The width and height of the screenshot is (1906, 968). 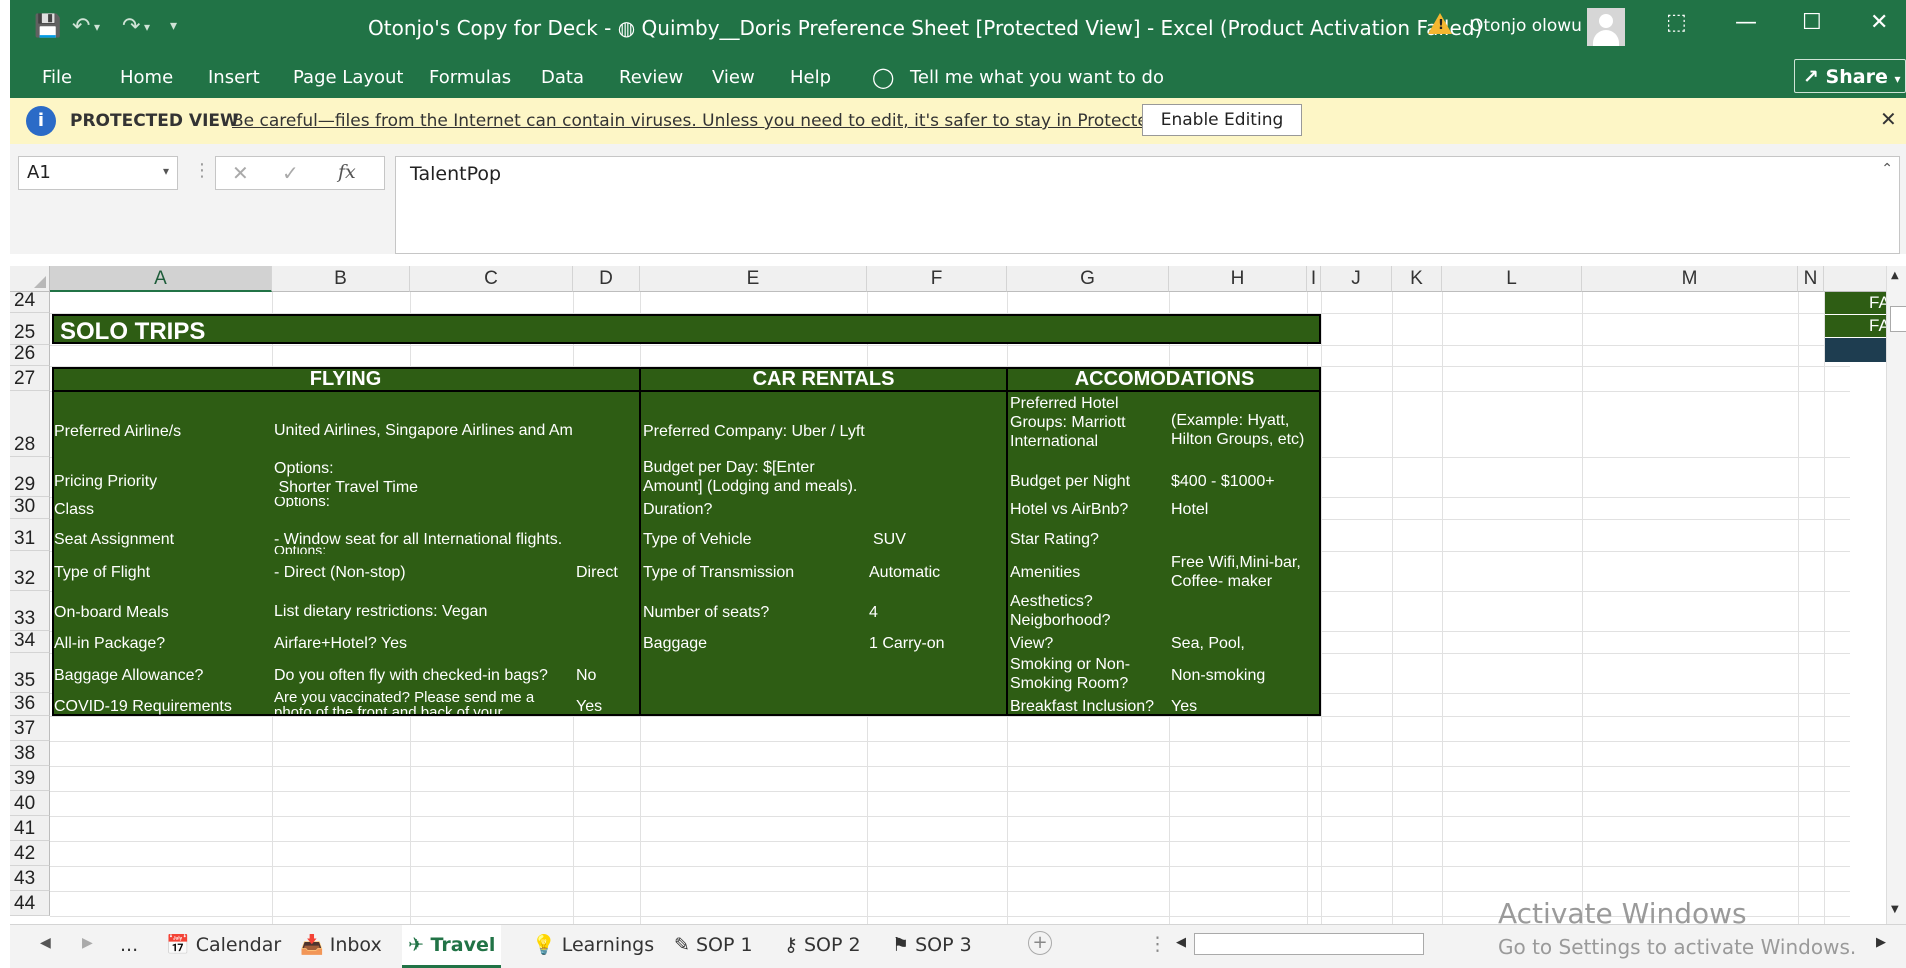 I want to click on accom-value: (Example: Hyatt, Hilton Groups, etc), so click(x=1245, y=431).